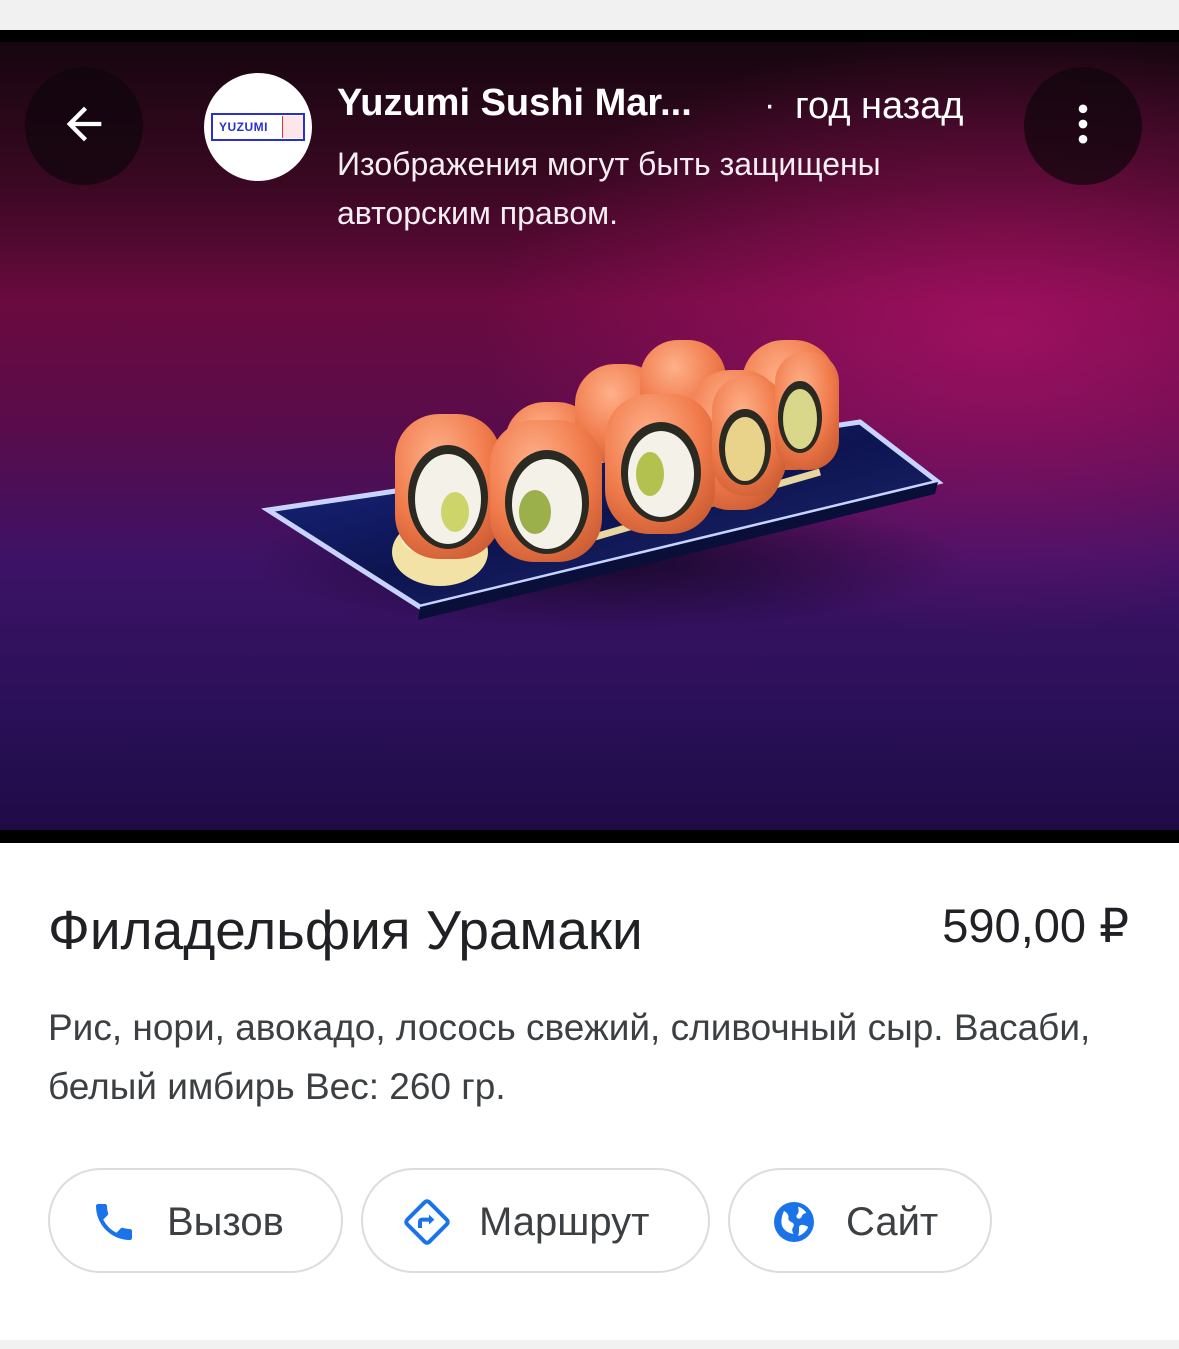 This screenshot has width=1179, height=1349. Describe the element at coordinates (589, 15) in the screenshot. I see `status-area` at that location.